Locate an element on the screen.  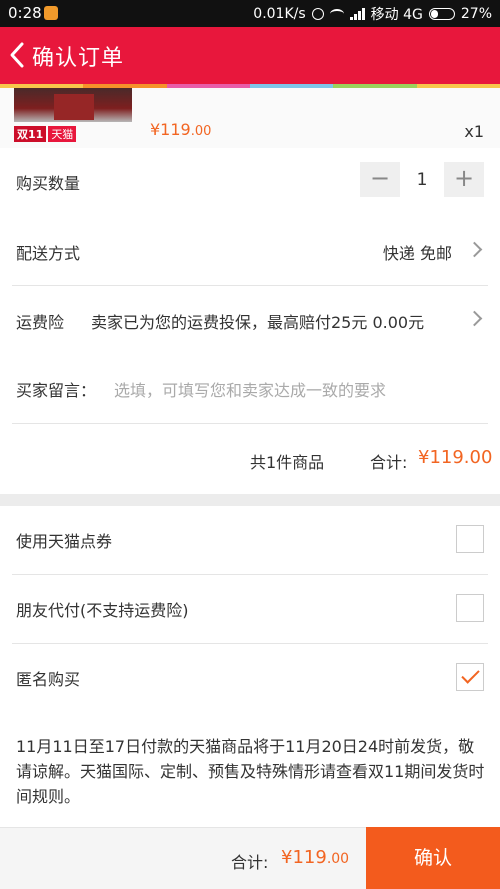
app-header: 确认订单 is located at coordinates (250, 55).